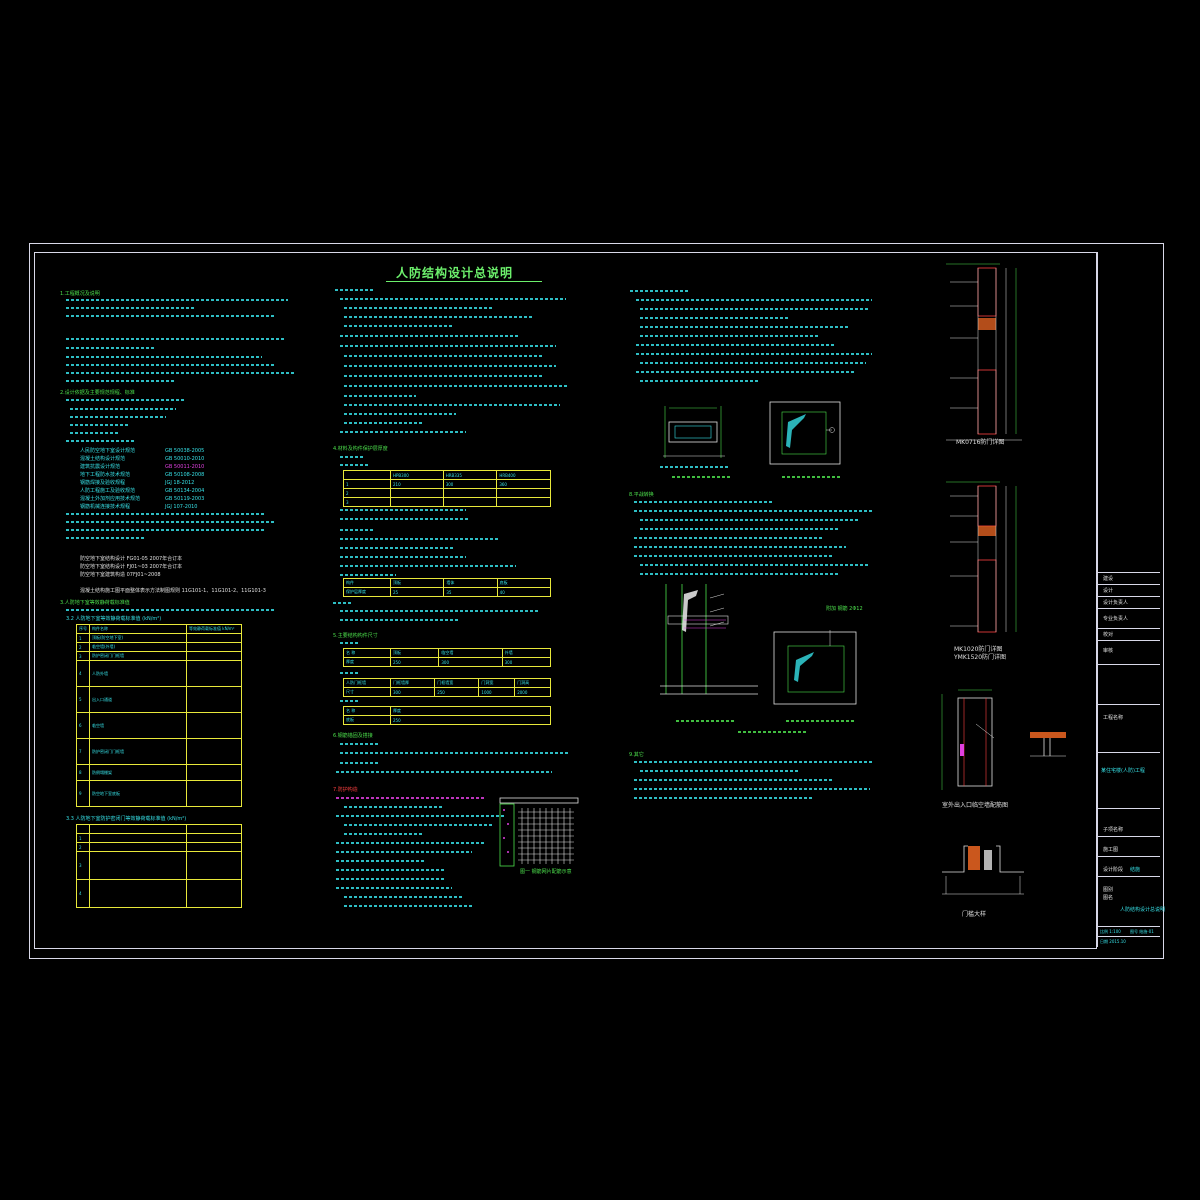 This screenshot has width=1200, height=1200. I want to click on section-1-1-detail, so click(1048, 744).